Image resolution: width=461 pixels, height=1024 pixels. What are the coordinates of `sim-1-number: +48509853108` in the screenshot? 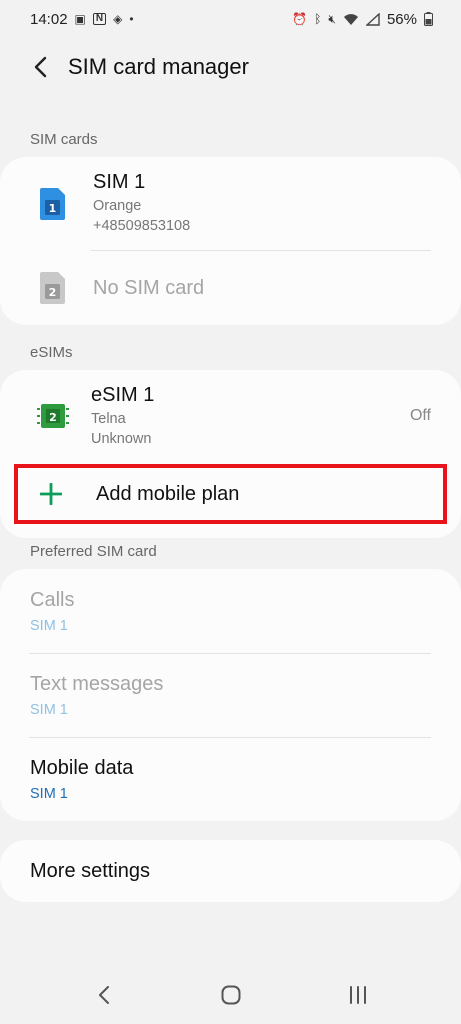 It's located at (142, 226).